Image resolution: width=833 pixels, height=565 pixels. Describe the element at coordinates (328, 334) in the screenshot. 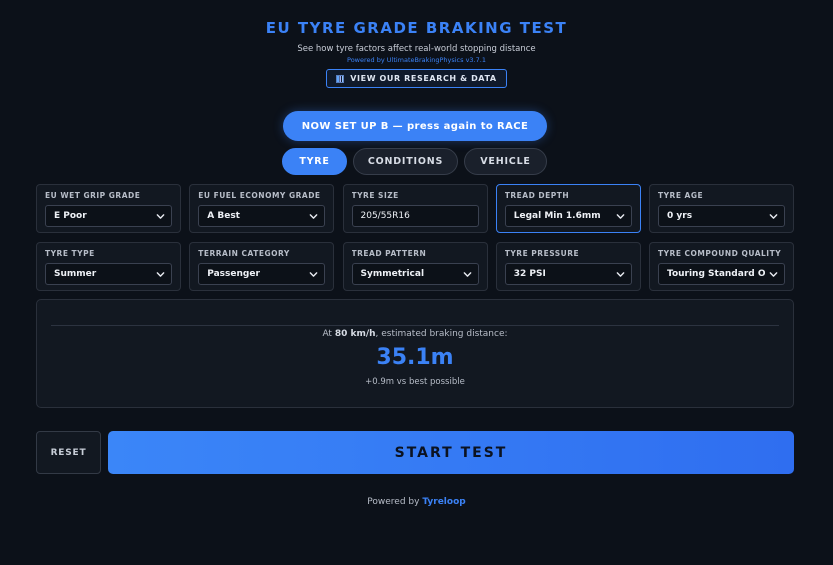

I see `caption-prefix: At` at that location.